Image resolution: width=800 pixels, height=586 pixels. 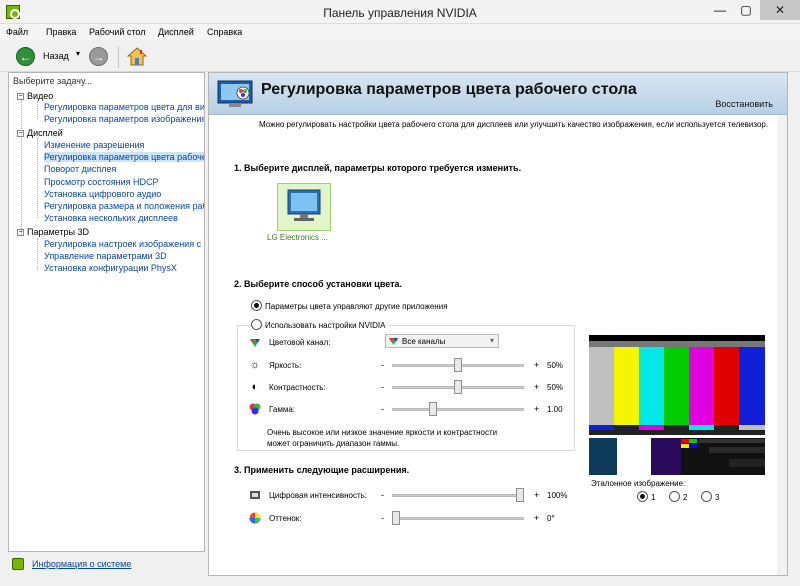 I want to click on vibrance-minus: -, so click(x=382, y=495).